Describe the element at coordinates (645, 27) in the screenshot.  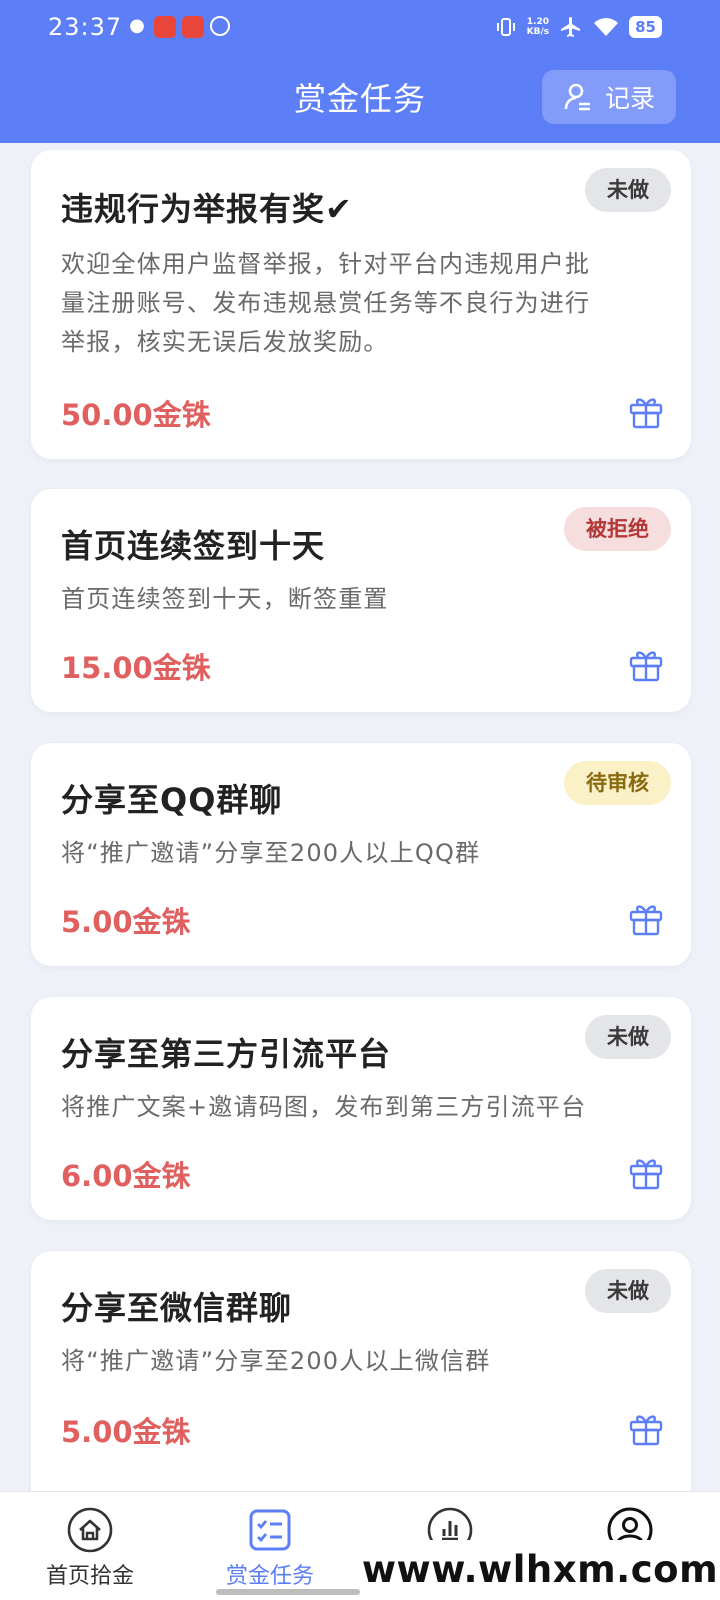
I see `battery-indicator: 85` at that location.